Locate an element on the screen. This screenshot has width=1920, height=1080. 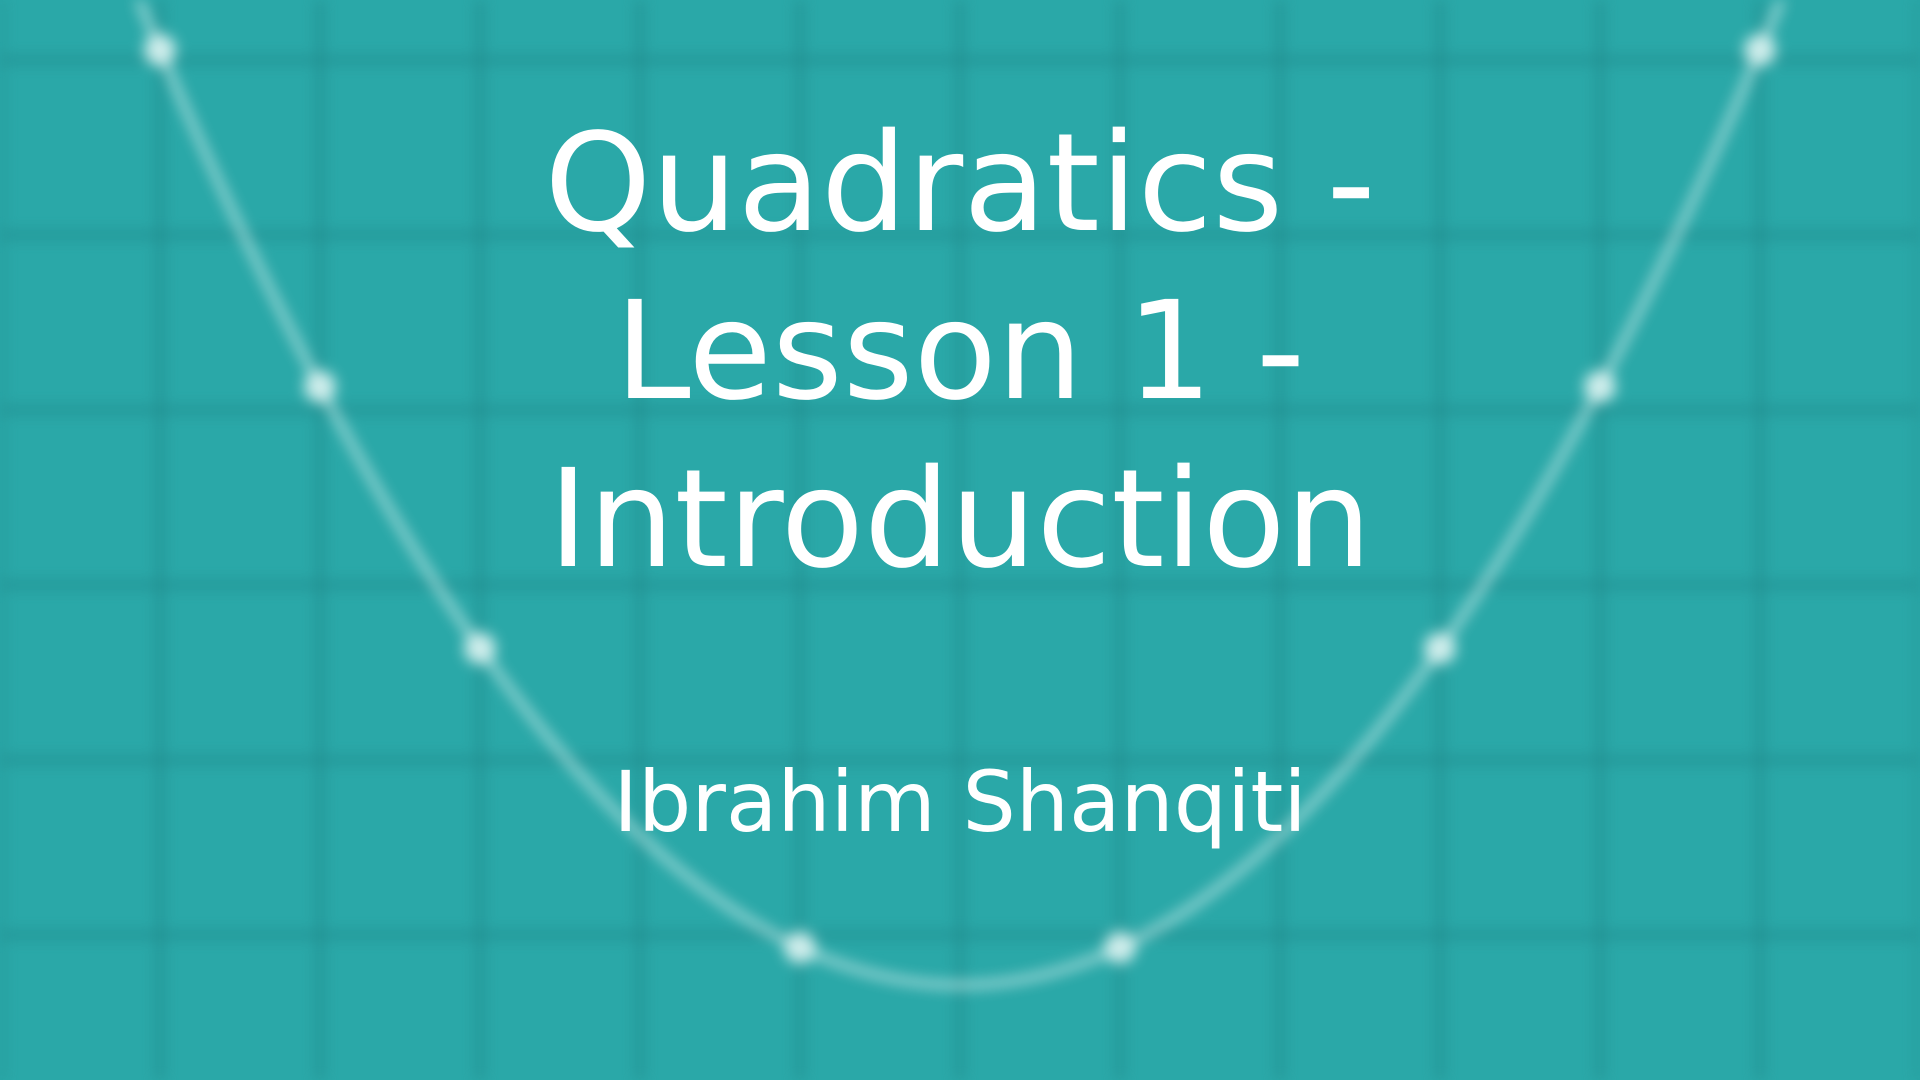
title-line-3: Introduction is located at coordinates (960, 520).